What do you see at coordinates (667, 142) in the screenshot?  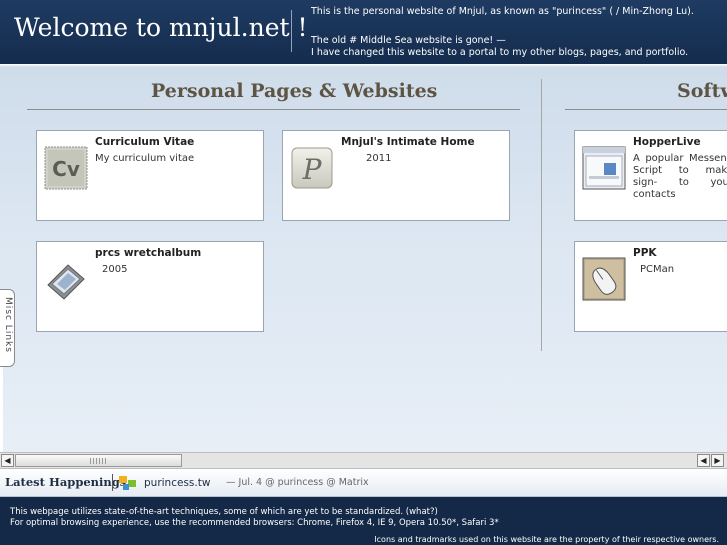 I see `card-title: HopperLive` at bounding box center [667, 142].